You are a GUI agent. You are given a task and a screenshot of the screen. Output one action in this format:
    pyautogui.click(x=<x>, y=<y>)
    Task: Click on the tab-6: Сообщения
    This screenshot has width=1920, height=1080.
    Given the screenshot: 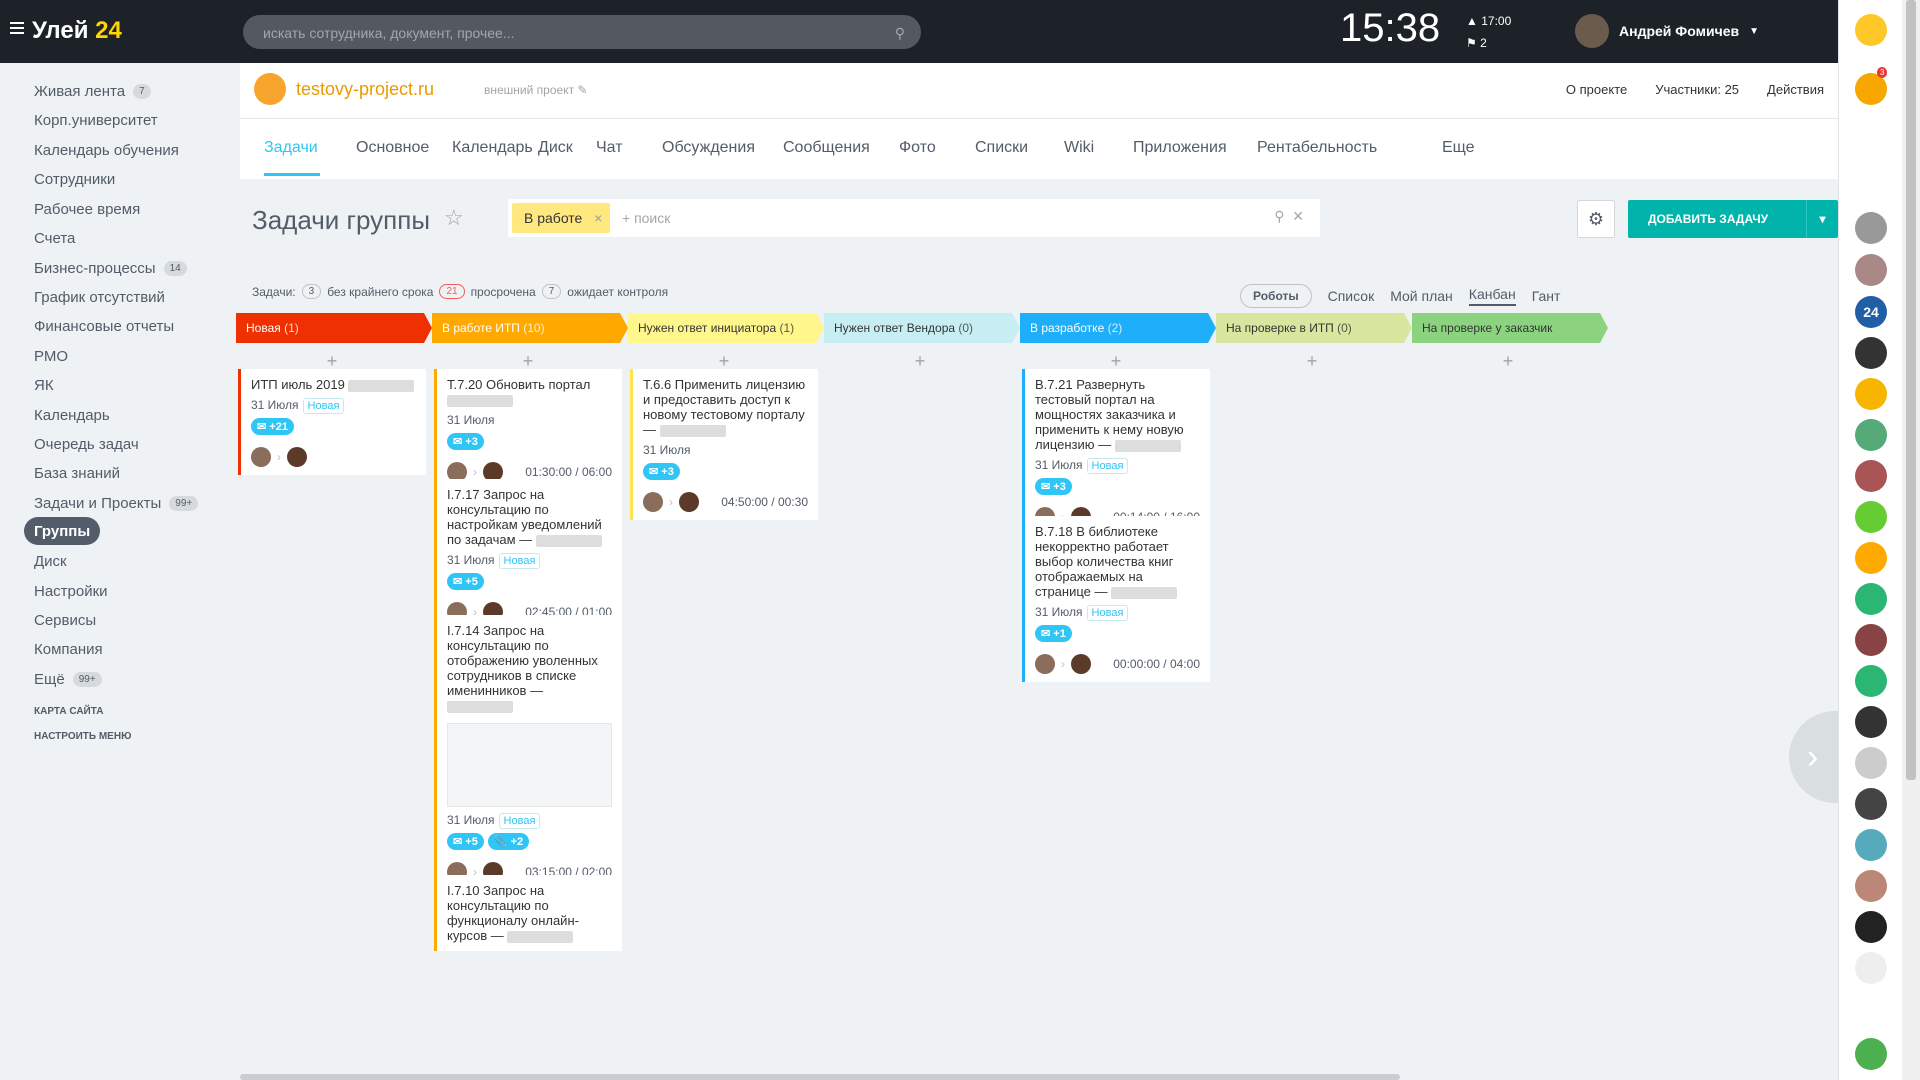 What is the action you would take?
    pyautogui.click(x=826, y=148)
    